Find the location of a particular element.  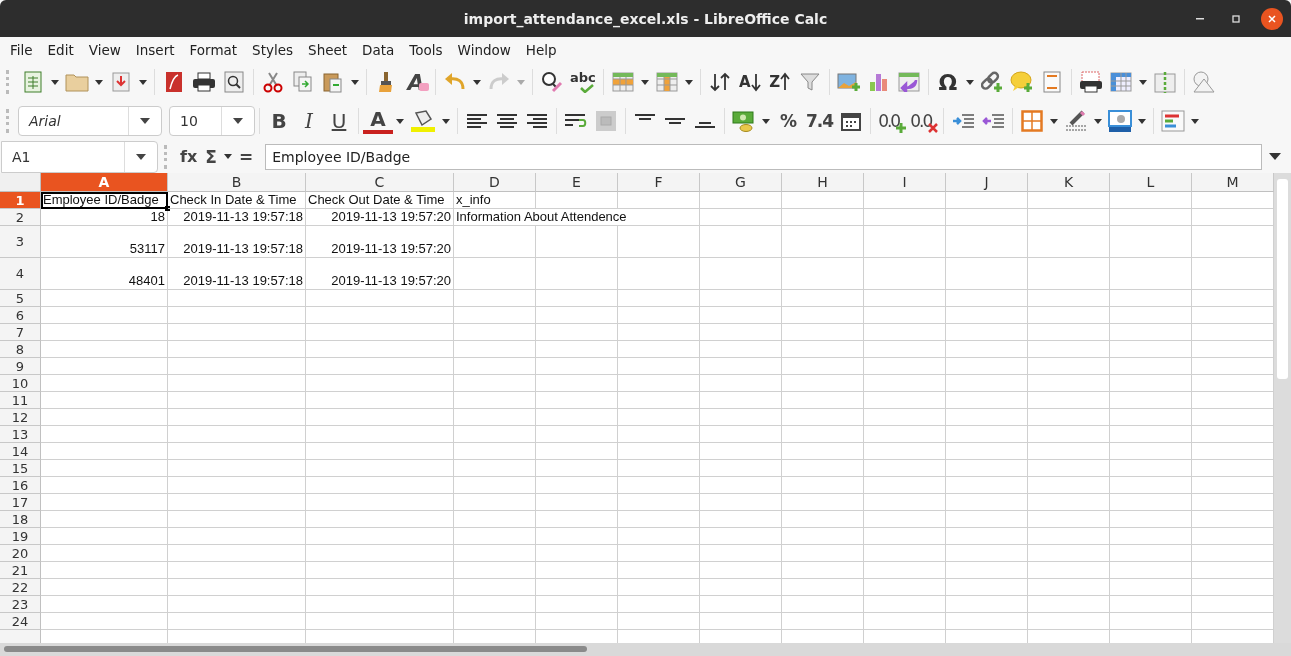

cell-text: Information About Attendence is located at coordinates (541, 216).